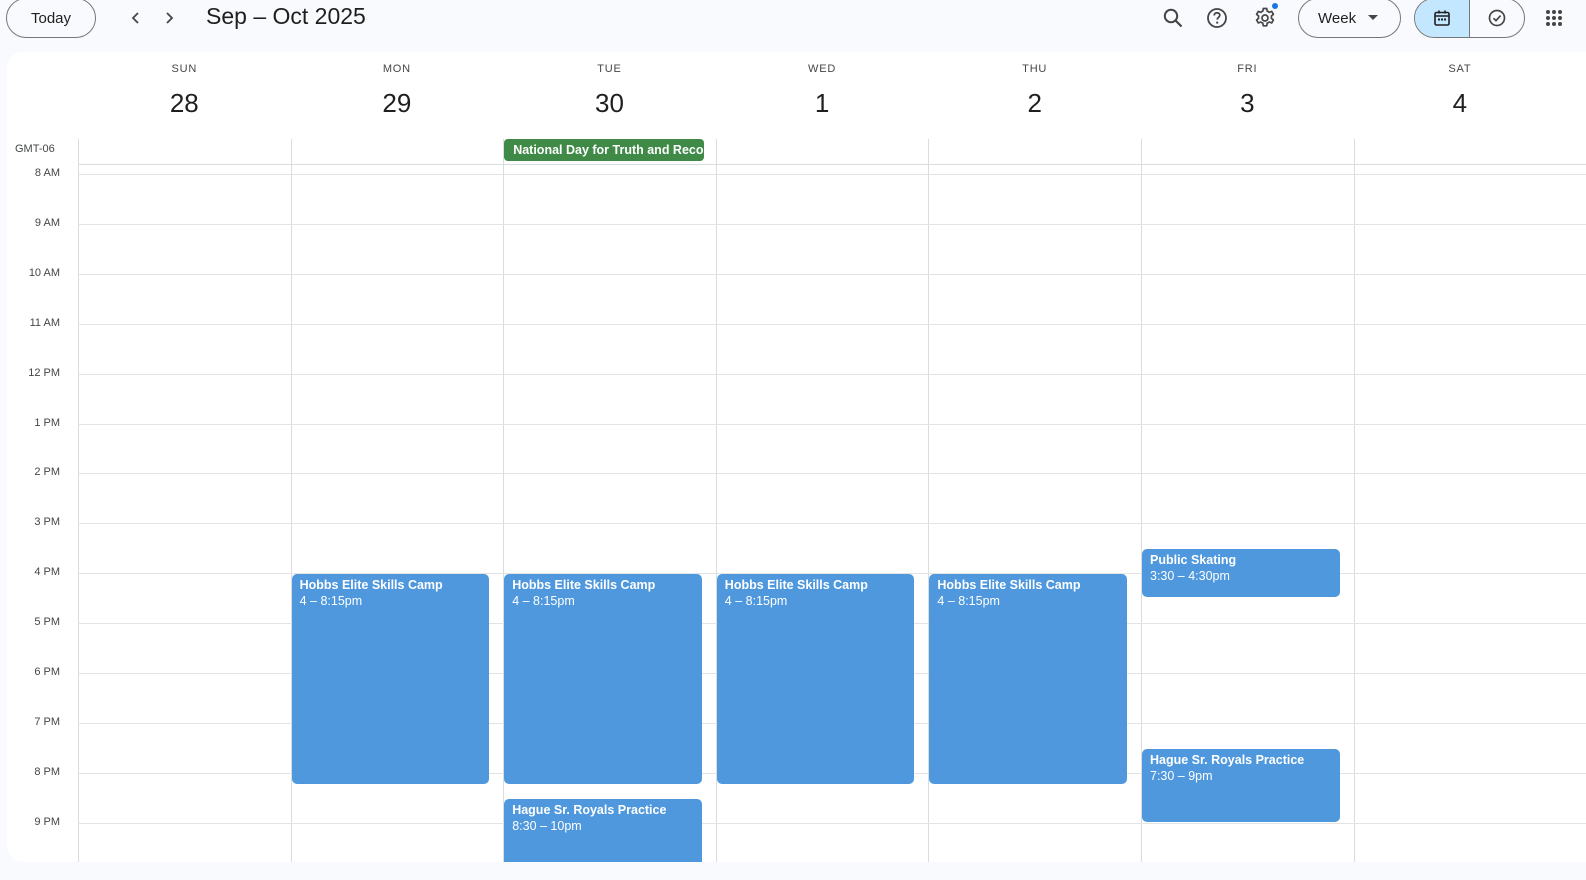  I want to click on help-icon, so click(1217, 18).